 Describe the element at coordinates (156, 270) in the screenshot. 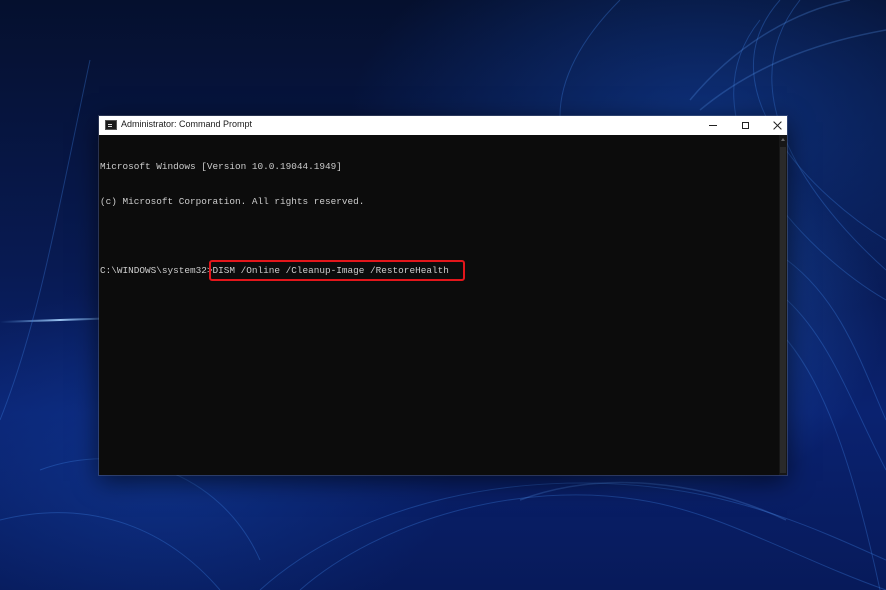

I see `command-prompt-path: C:\WINDOWS\system32>` at that location.